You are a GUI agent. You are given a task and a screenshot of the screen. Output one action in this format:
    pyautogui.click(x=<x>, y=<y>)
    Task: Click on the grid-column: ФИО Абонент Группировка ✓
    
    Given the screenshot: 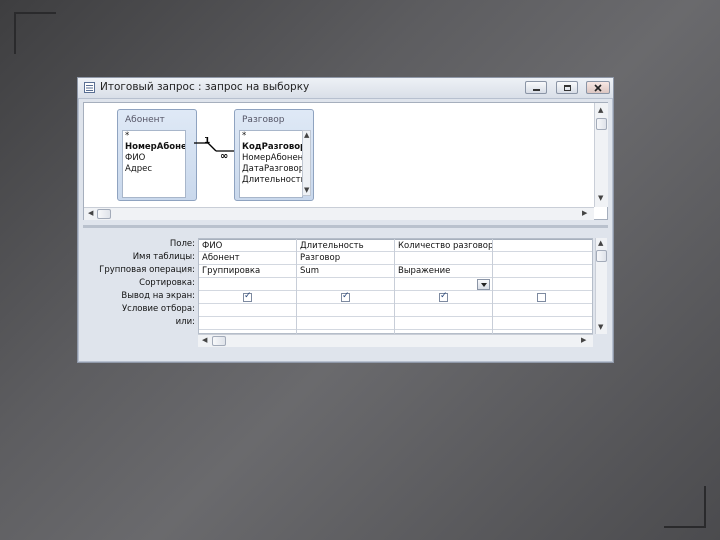 What is the action you would take?
    pyautogui.click(x=248, y=286)
    